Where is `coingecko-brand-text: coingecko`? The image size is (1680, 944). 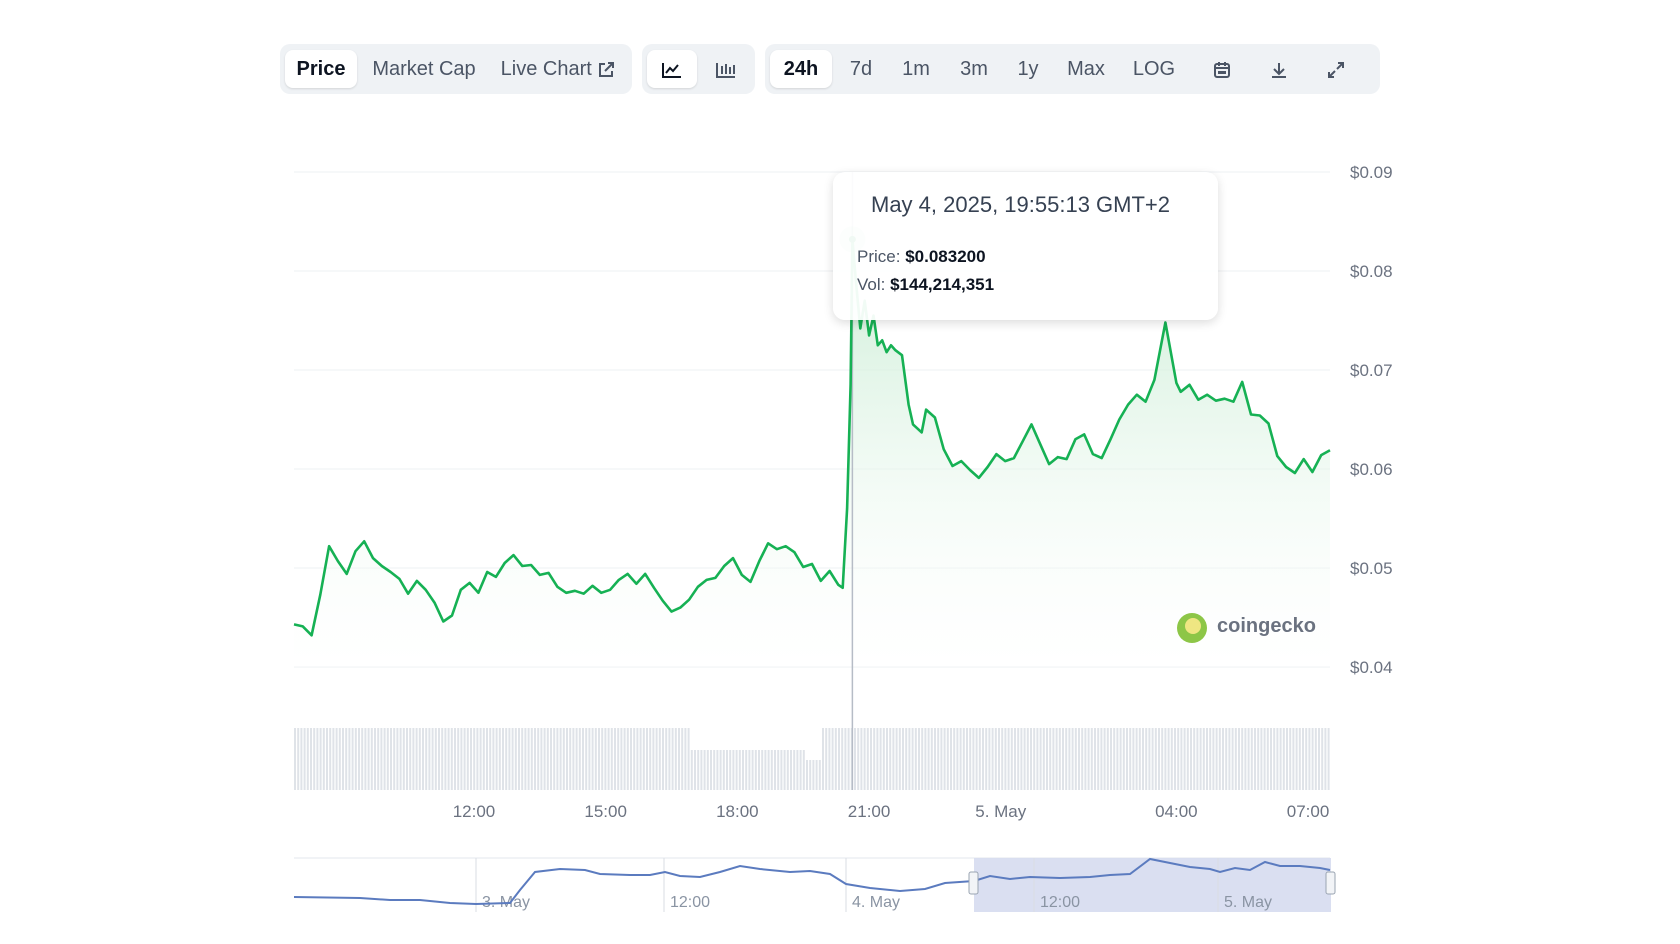
coingecko-brand-text: coingecko is located at coordinates (1266, 626).